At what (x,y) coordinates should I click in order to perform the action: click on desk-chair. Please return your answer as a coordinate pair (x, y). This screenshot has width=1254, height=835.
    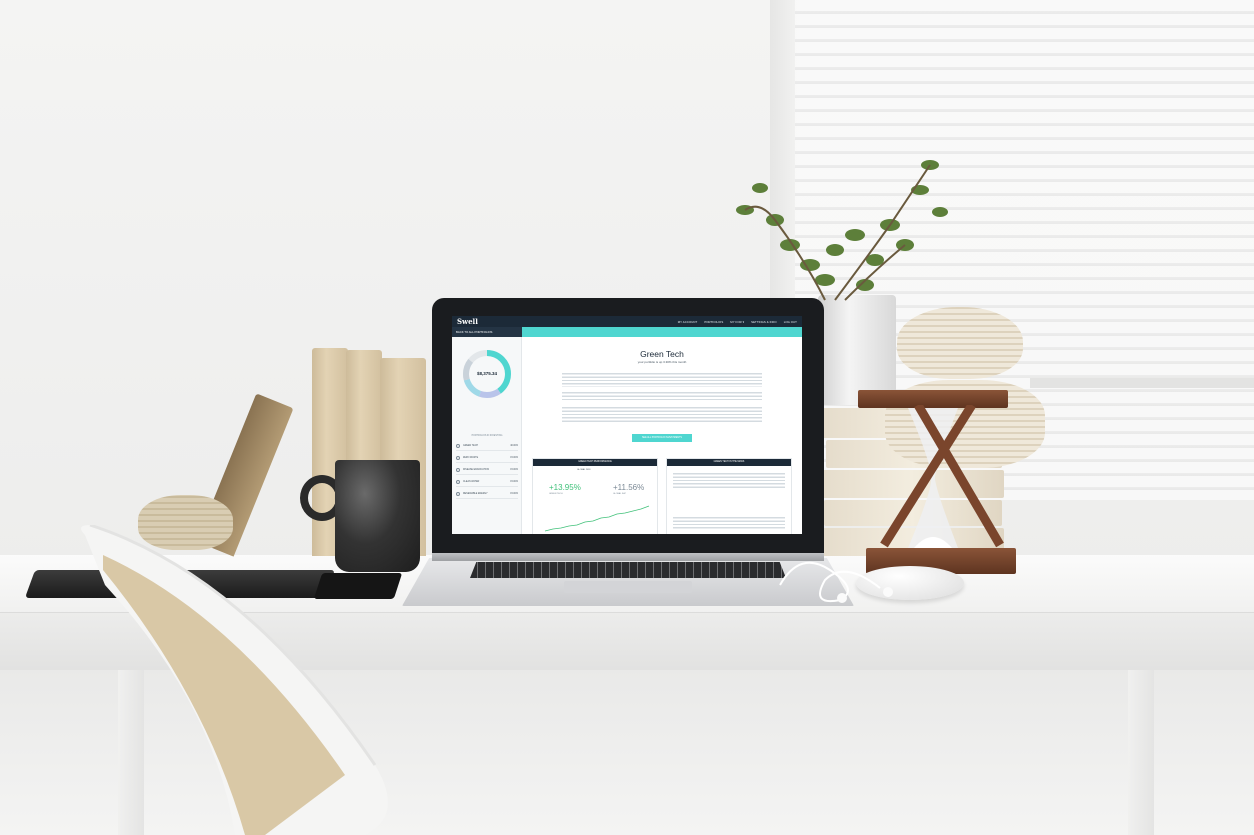
    Looking at the image, I should click on (234, 680).